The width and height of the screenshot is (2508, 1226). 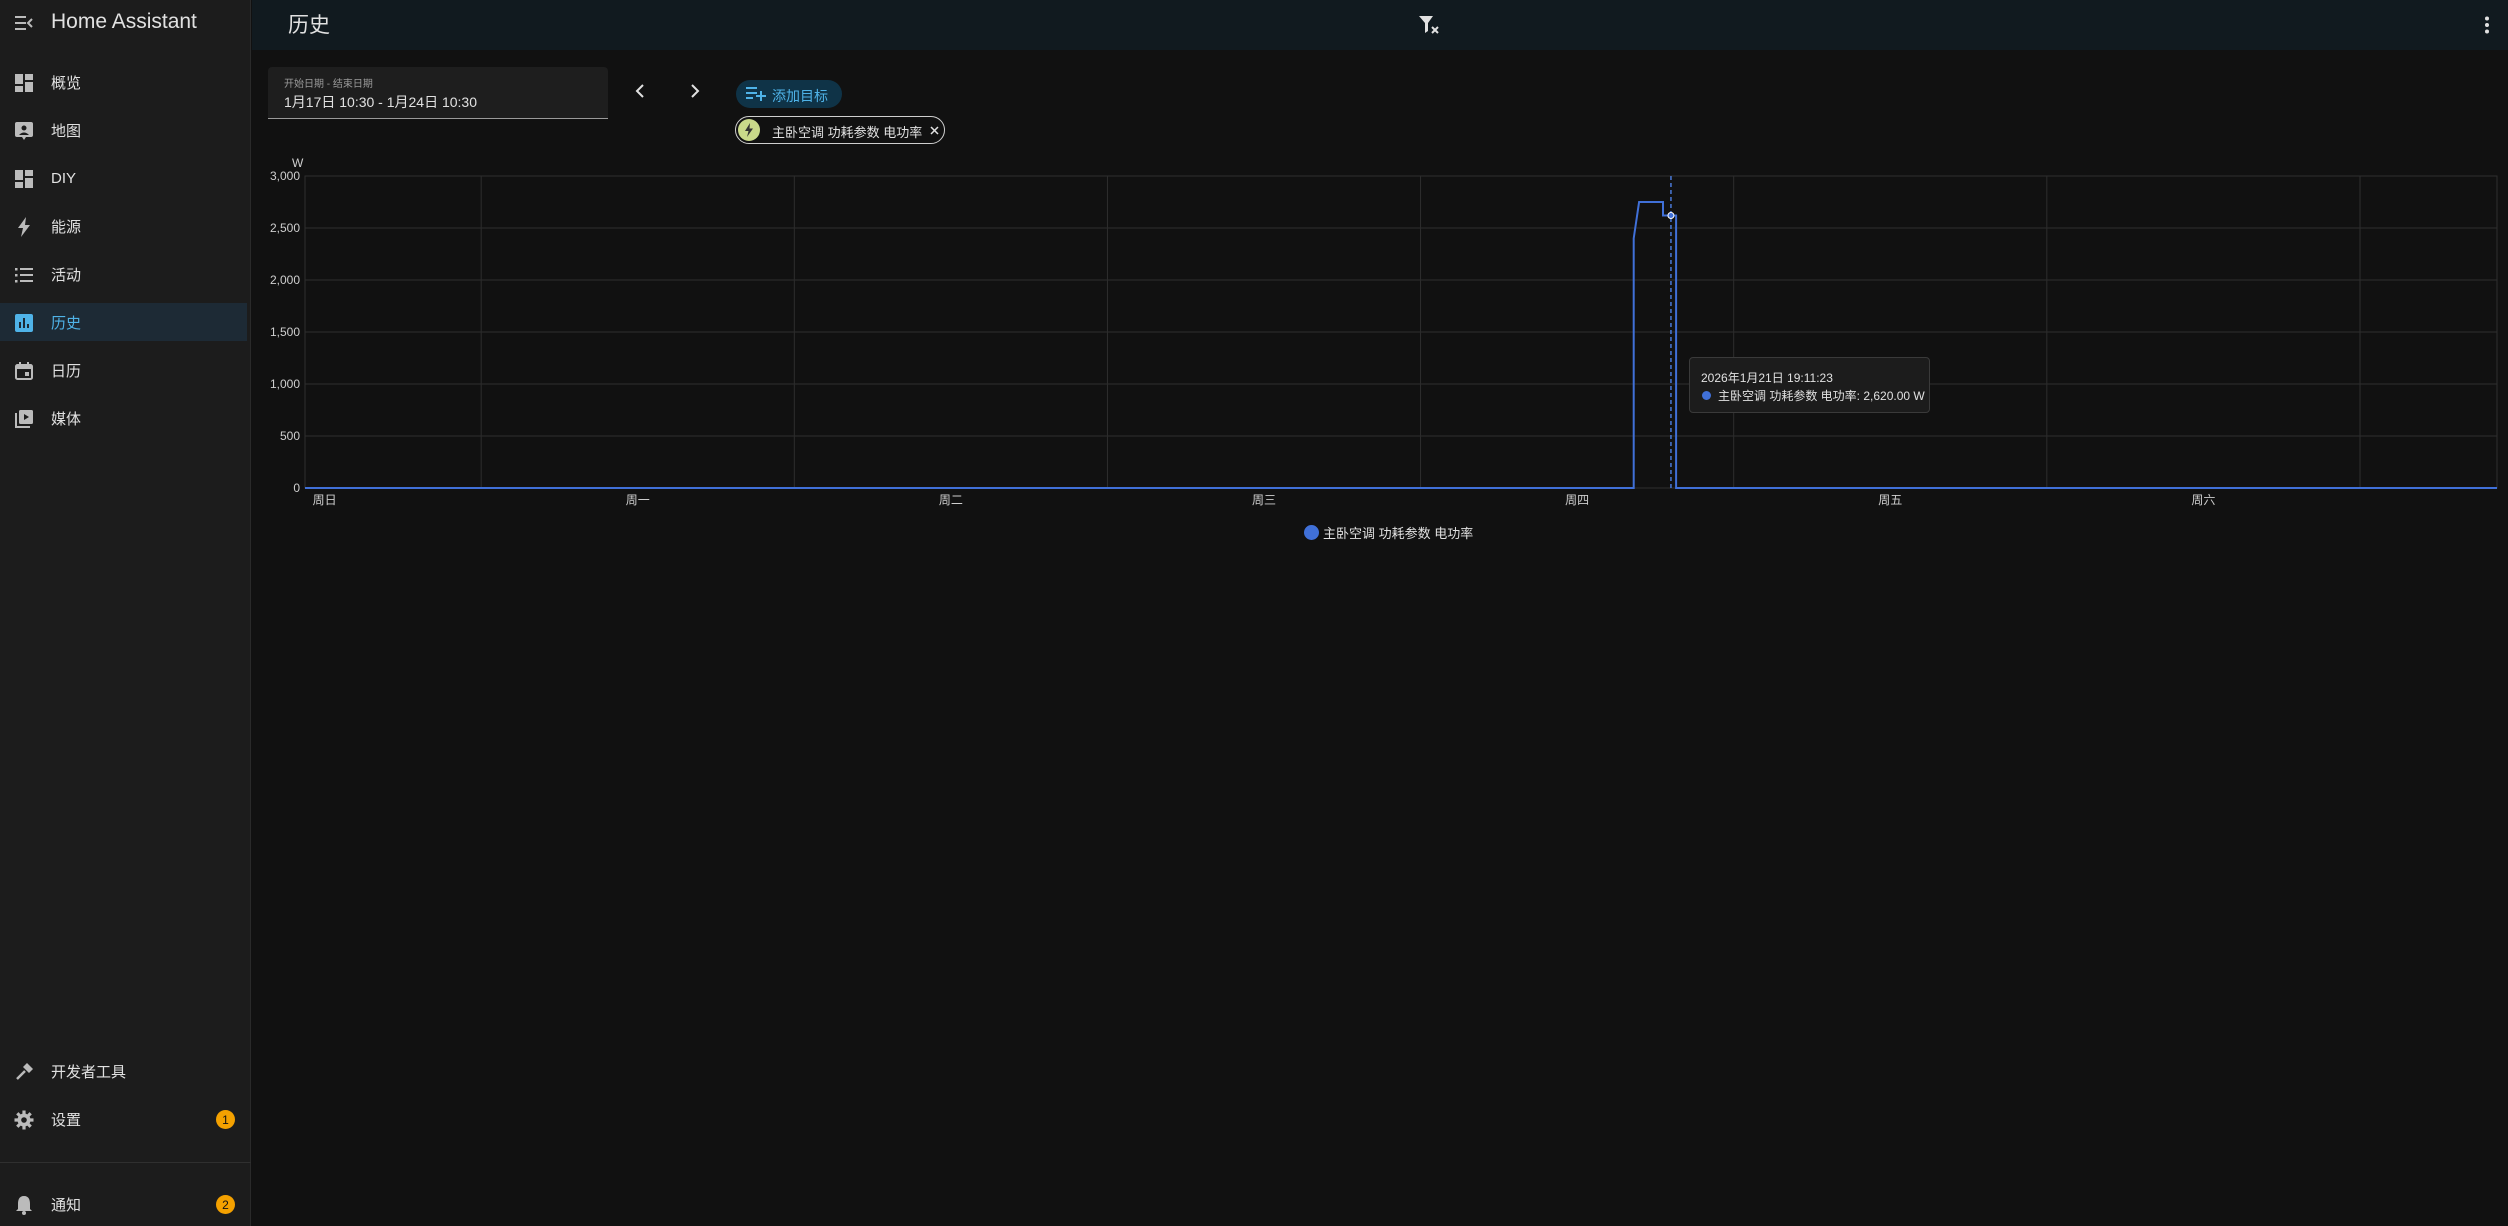 What do you see at coordinates (66, 323) in the screenshot?
I see `sidebar-item-label: 历史` at bounding box center [66, 323].